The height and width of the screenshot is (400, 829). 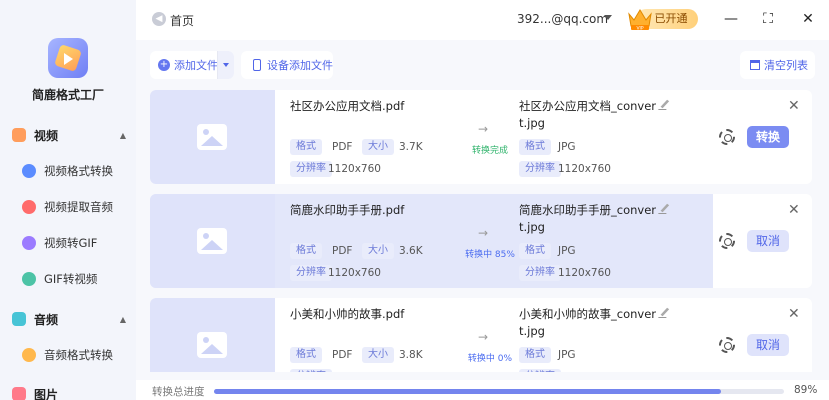 I want to click on add-file-dropdown, so click(x=225, y=65).